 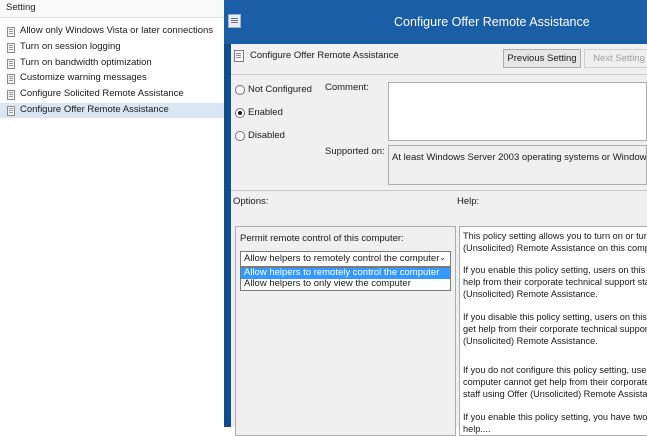 What do you see at coordinates (266, 135) in the screenshot?
I see `disabled-label: Disabled` at bounding box center [266, 135].